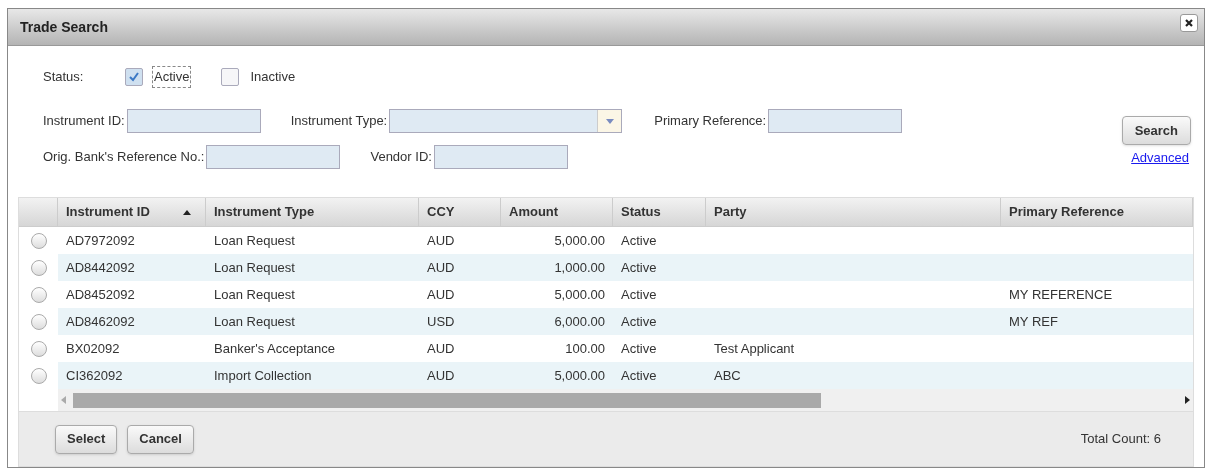 The height and width of the screenshot is (474, 1211). What do you see at coordinates (1120, 439) in the screenshot?
I see `total-count: Total Count: 6` at bounding box center [1120, 439].